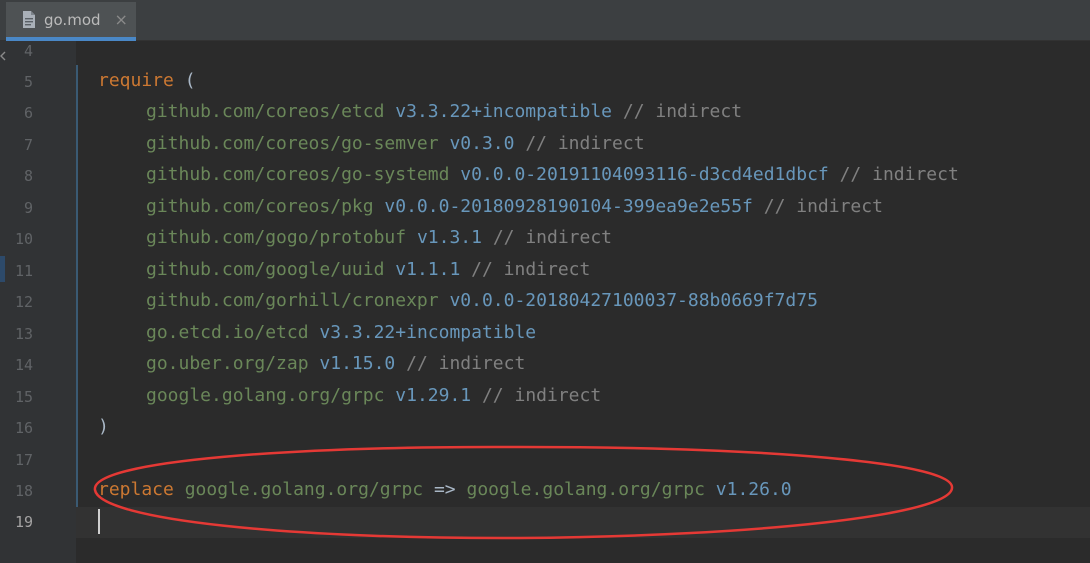 This screenshot has height=563, width=1090. I want to click on module-version: v1.3.1, so click(449, 237).